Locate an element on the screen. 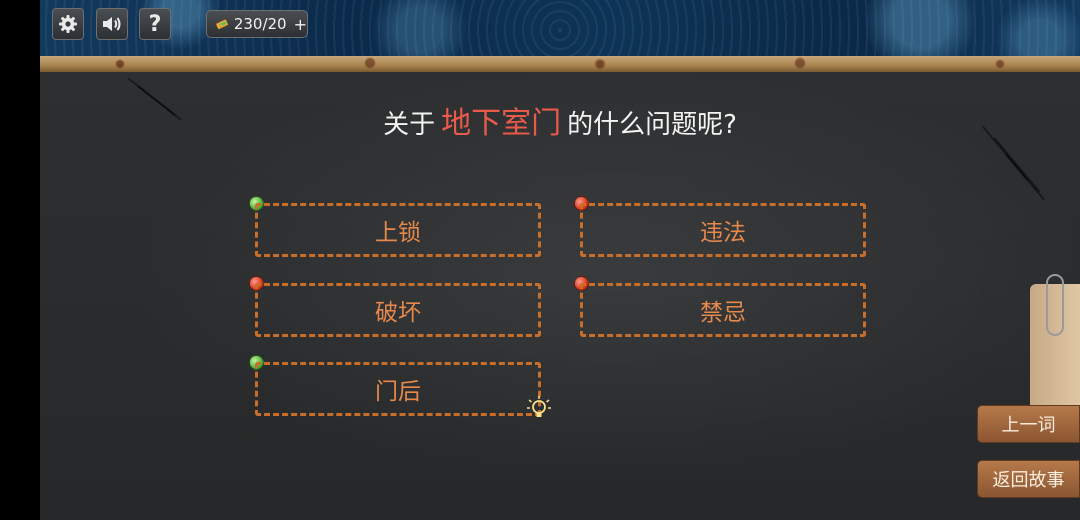 This screenshot has width=1080, height=520. option-menhou-button: 门后 is located at coordinates (398, 389).